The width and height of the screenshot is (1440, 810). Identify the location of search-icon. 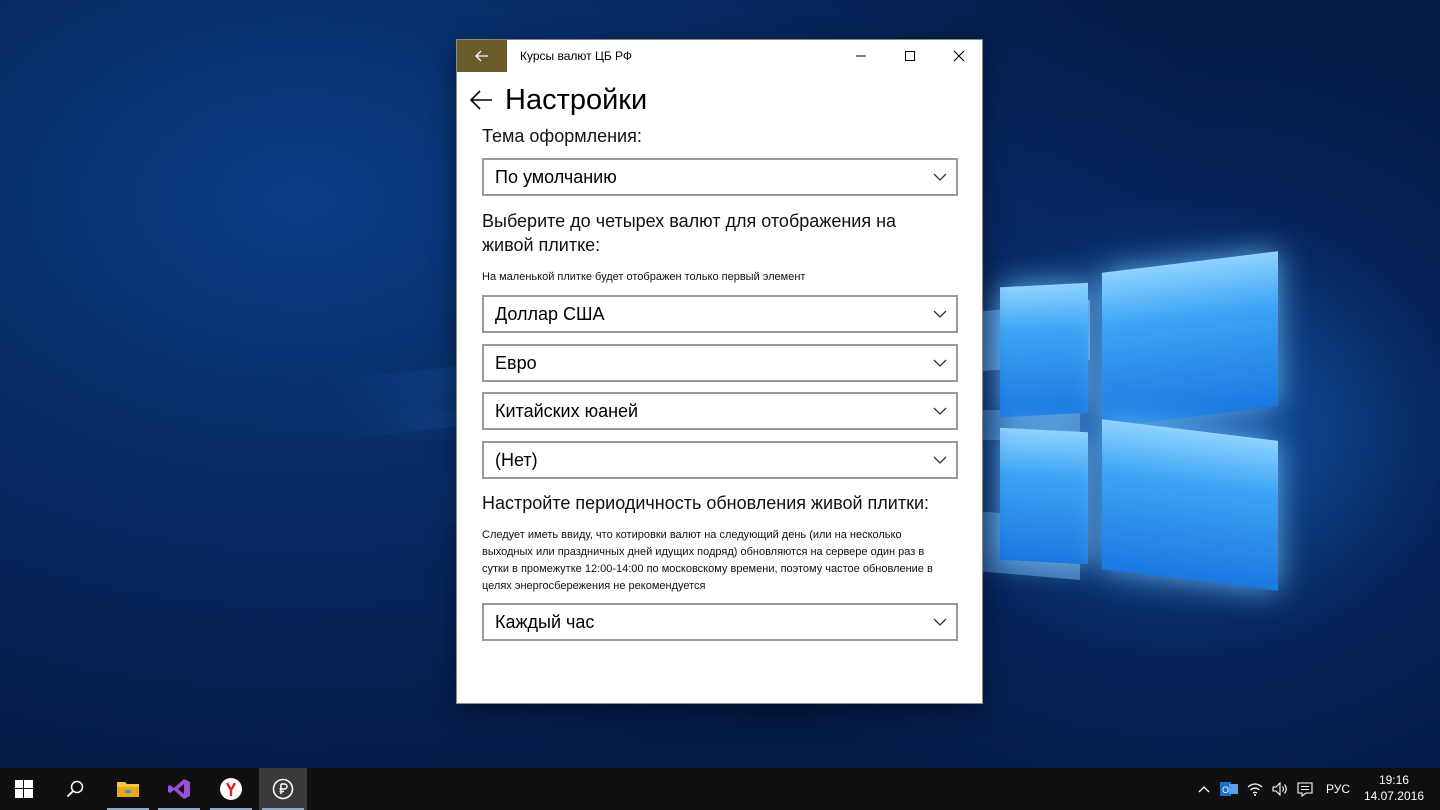
(75, 789).